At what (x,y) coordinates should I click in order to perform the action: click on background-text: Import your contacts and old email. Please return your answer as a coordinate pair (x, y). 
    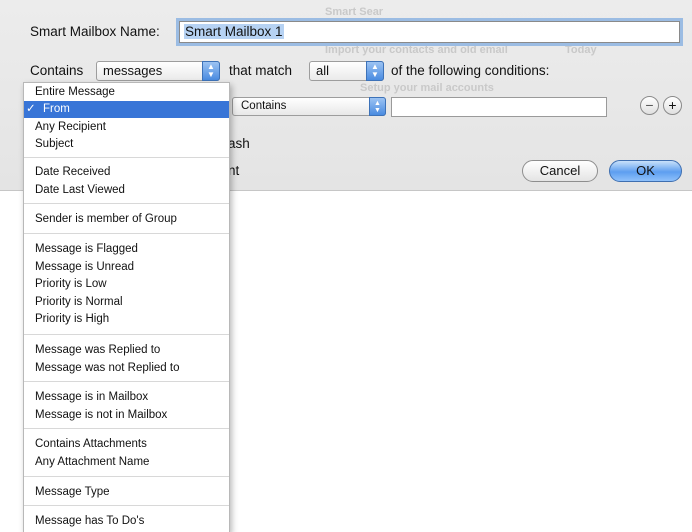
    Looking at the image, I should click on (416, 50).